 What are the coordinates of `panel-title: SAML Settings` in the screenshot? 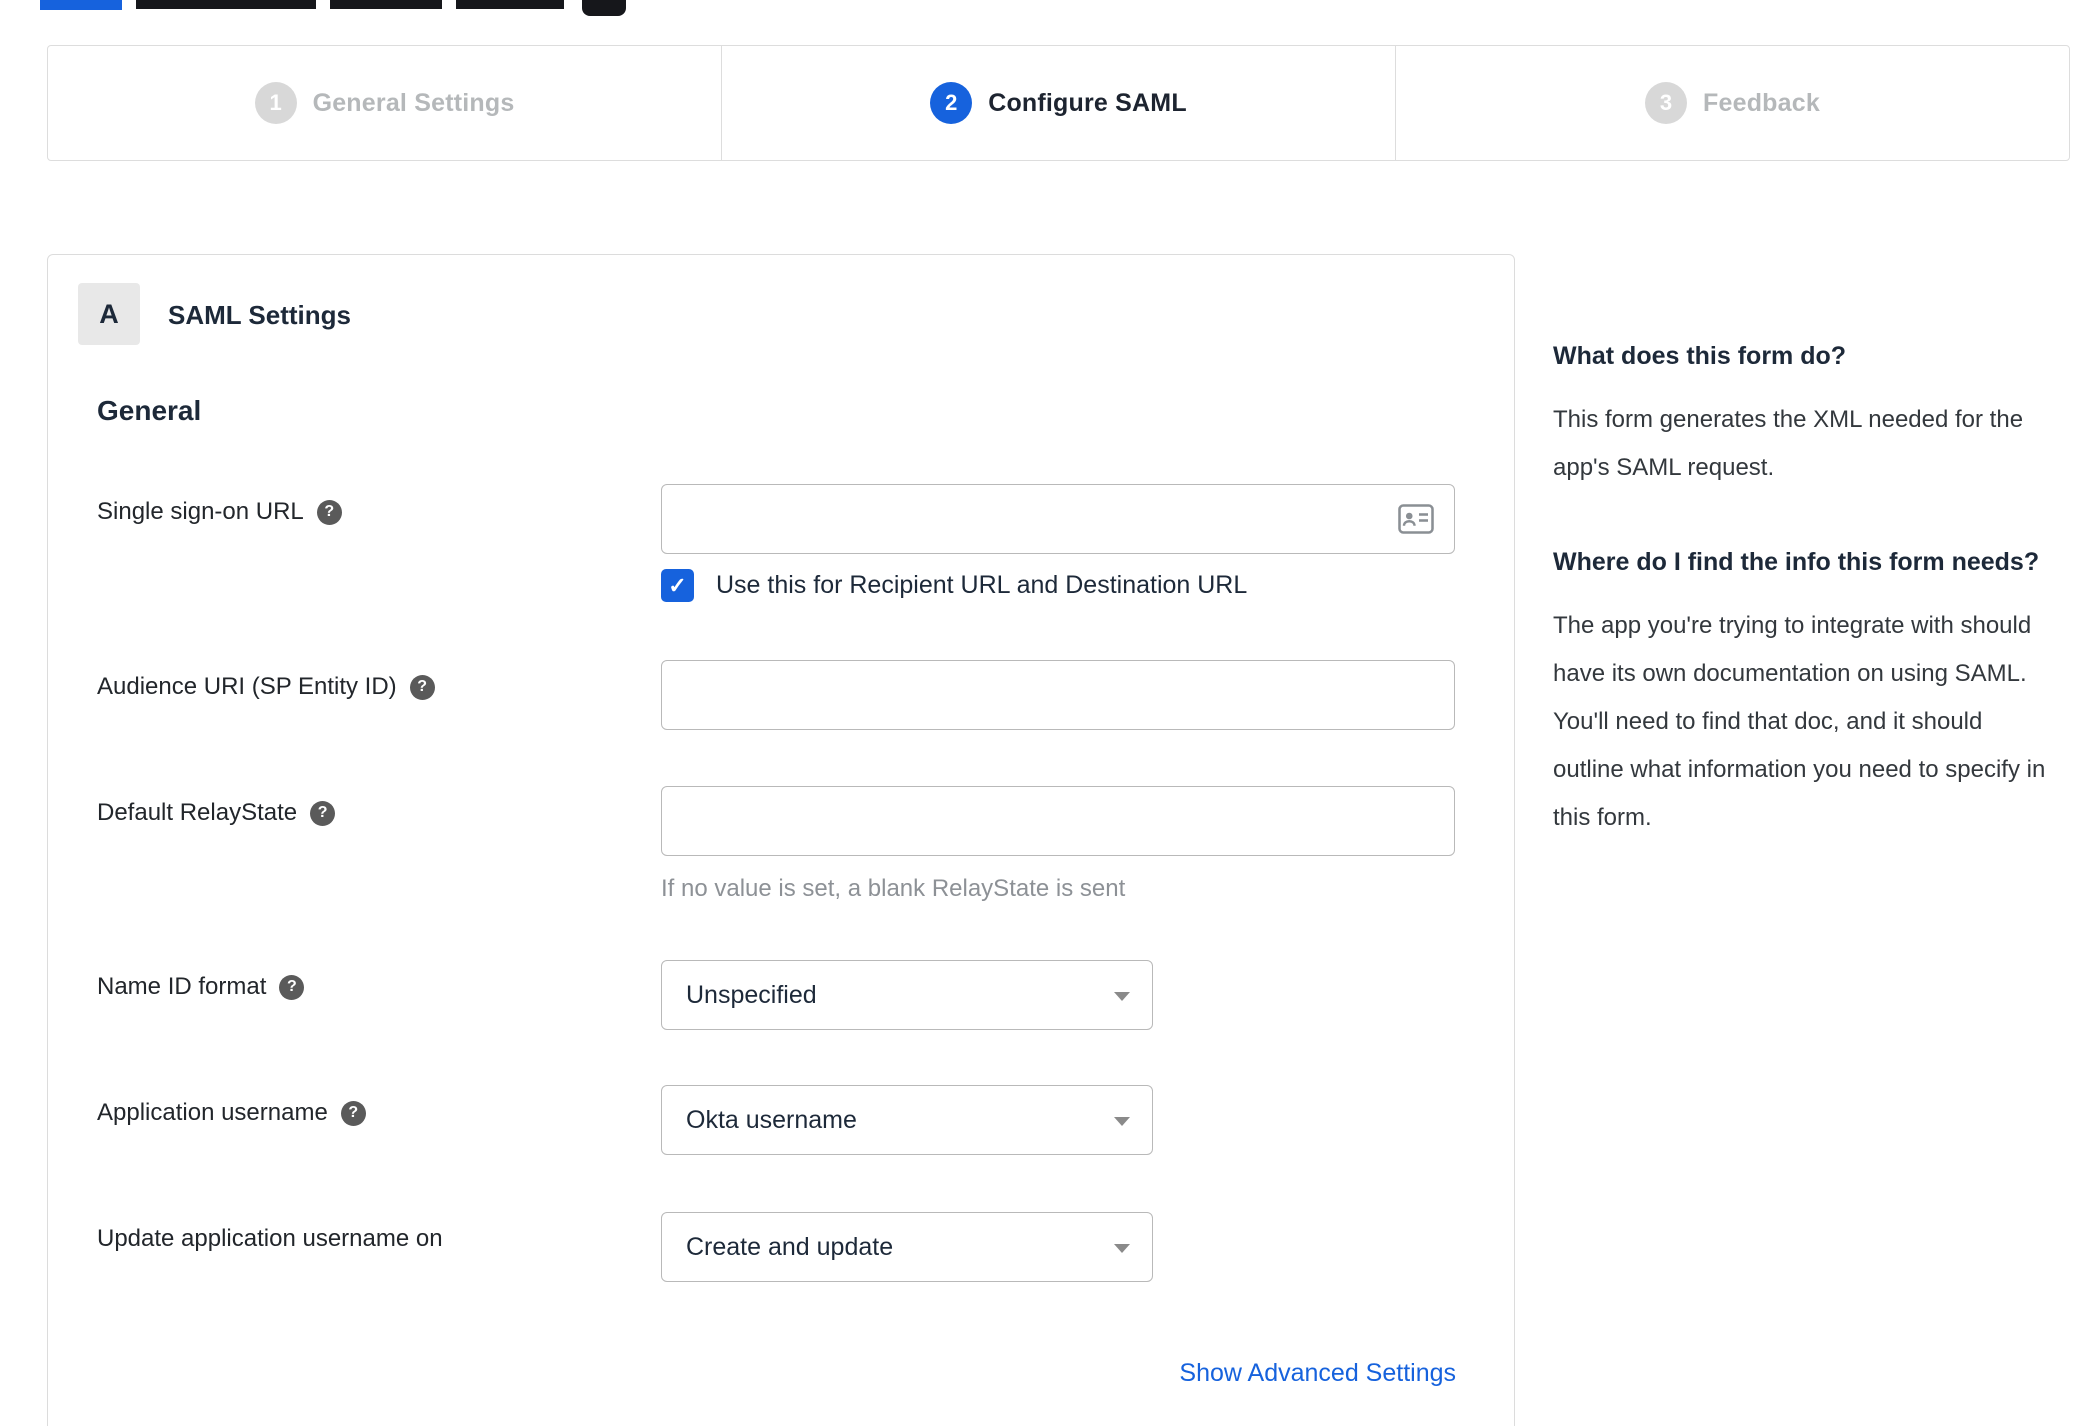 It's located at (259, 315).